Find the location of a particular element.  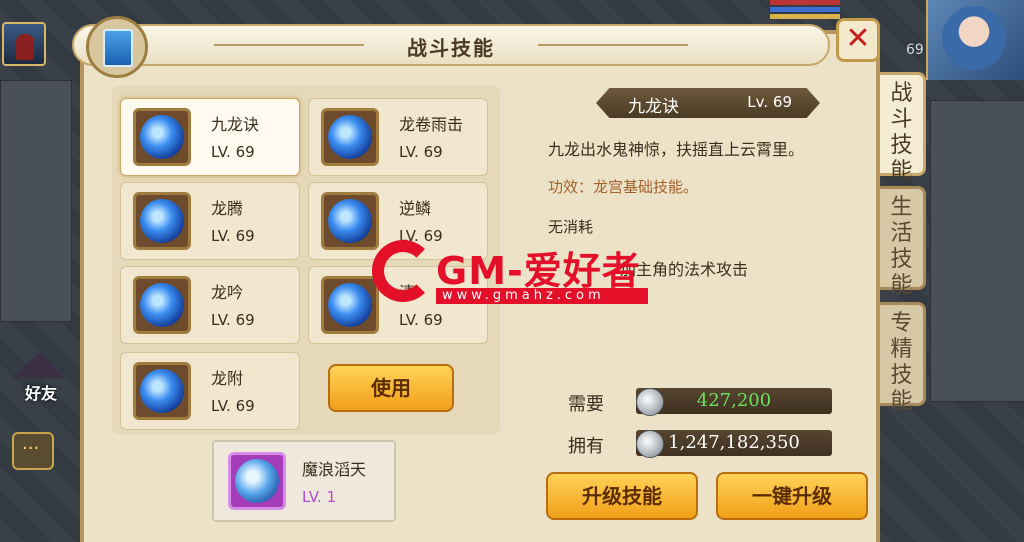

watermark: GM-爱好者 www.gmahz.com is located at coordinates (510, 277).